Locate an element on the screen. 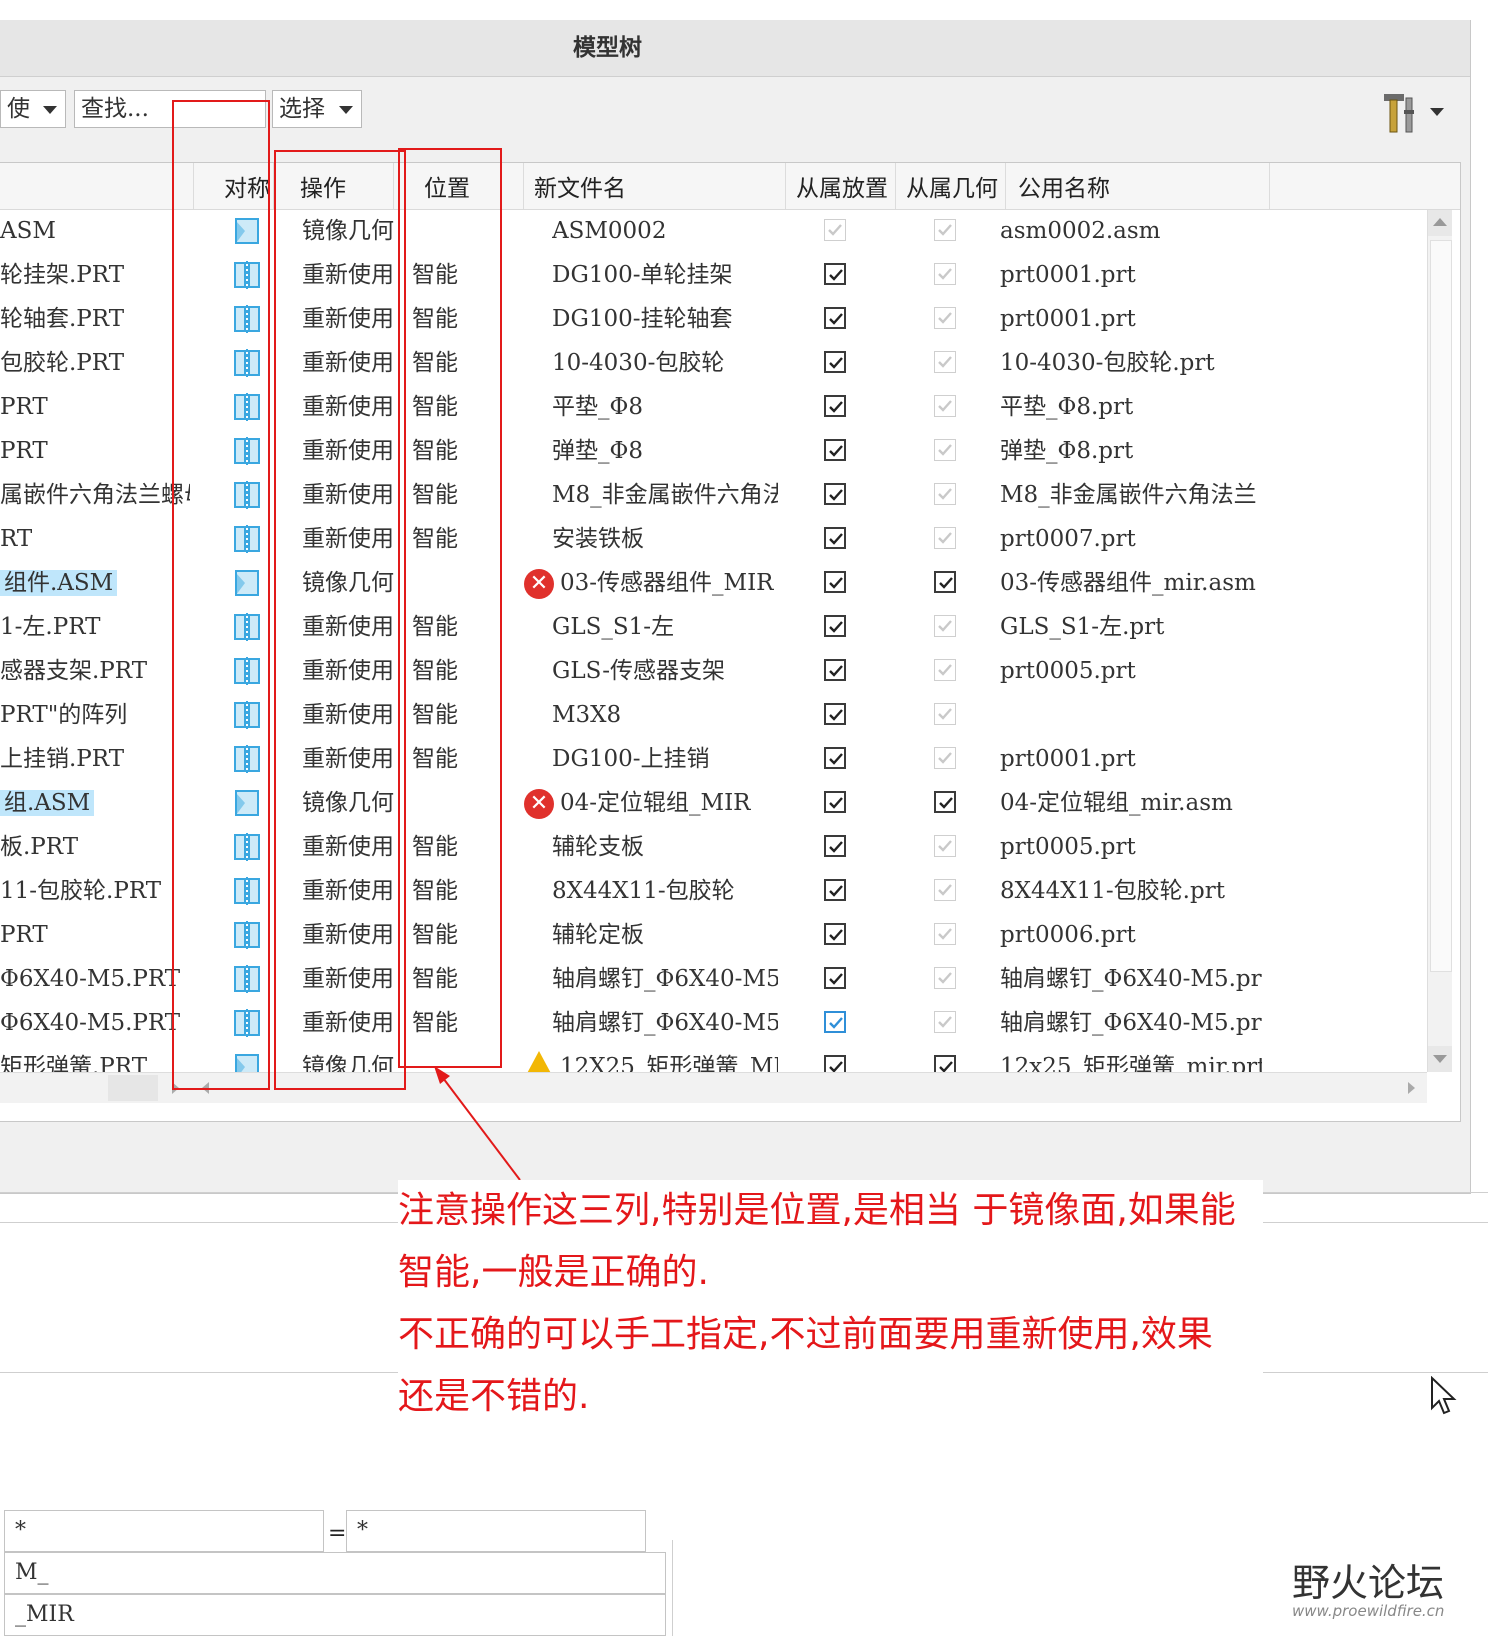 Image resolution: width=1488 pixels, height=1636 pixels. row-new-filename: 8X44X11-包胶轮 is located at coordinates (665, 891).